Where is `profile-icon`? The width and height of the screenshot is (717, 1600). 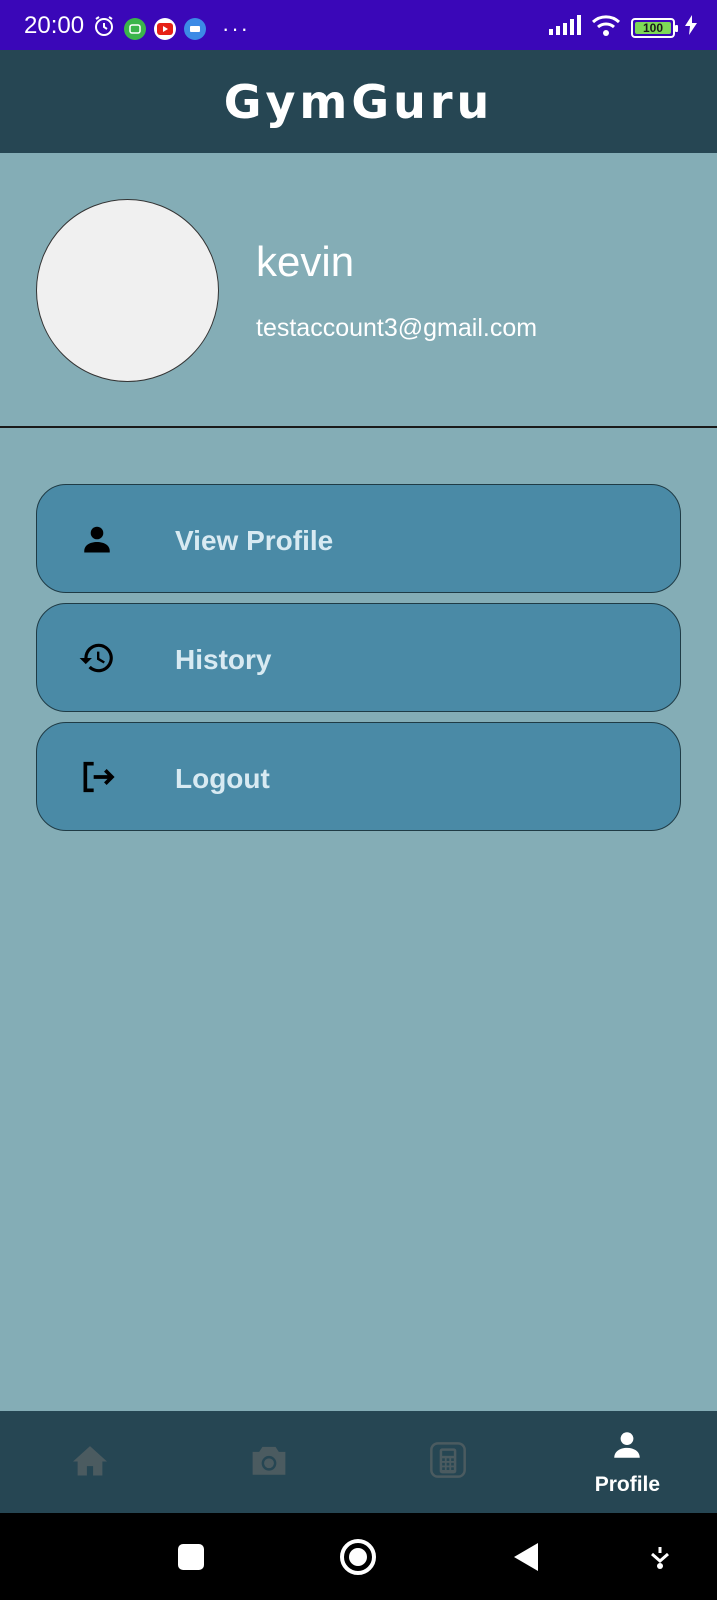 profile-icon is located at coordinates (627, 1447).